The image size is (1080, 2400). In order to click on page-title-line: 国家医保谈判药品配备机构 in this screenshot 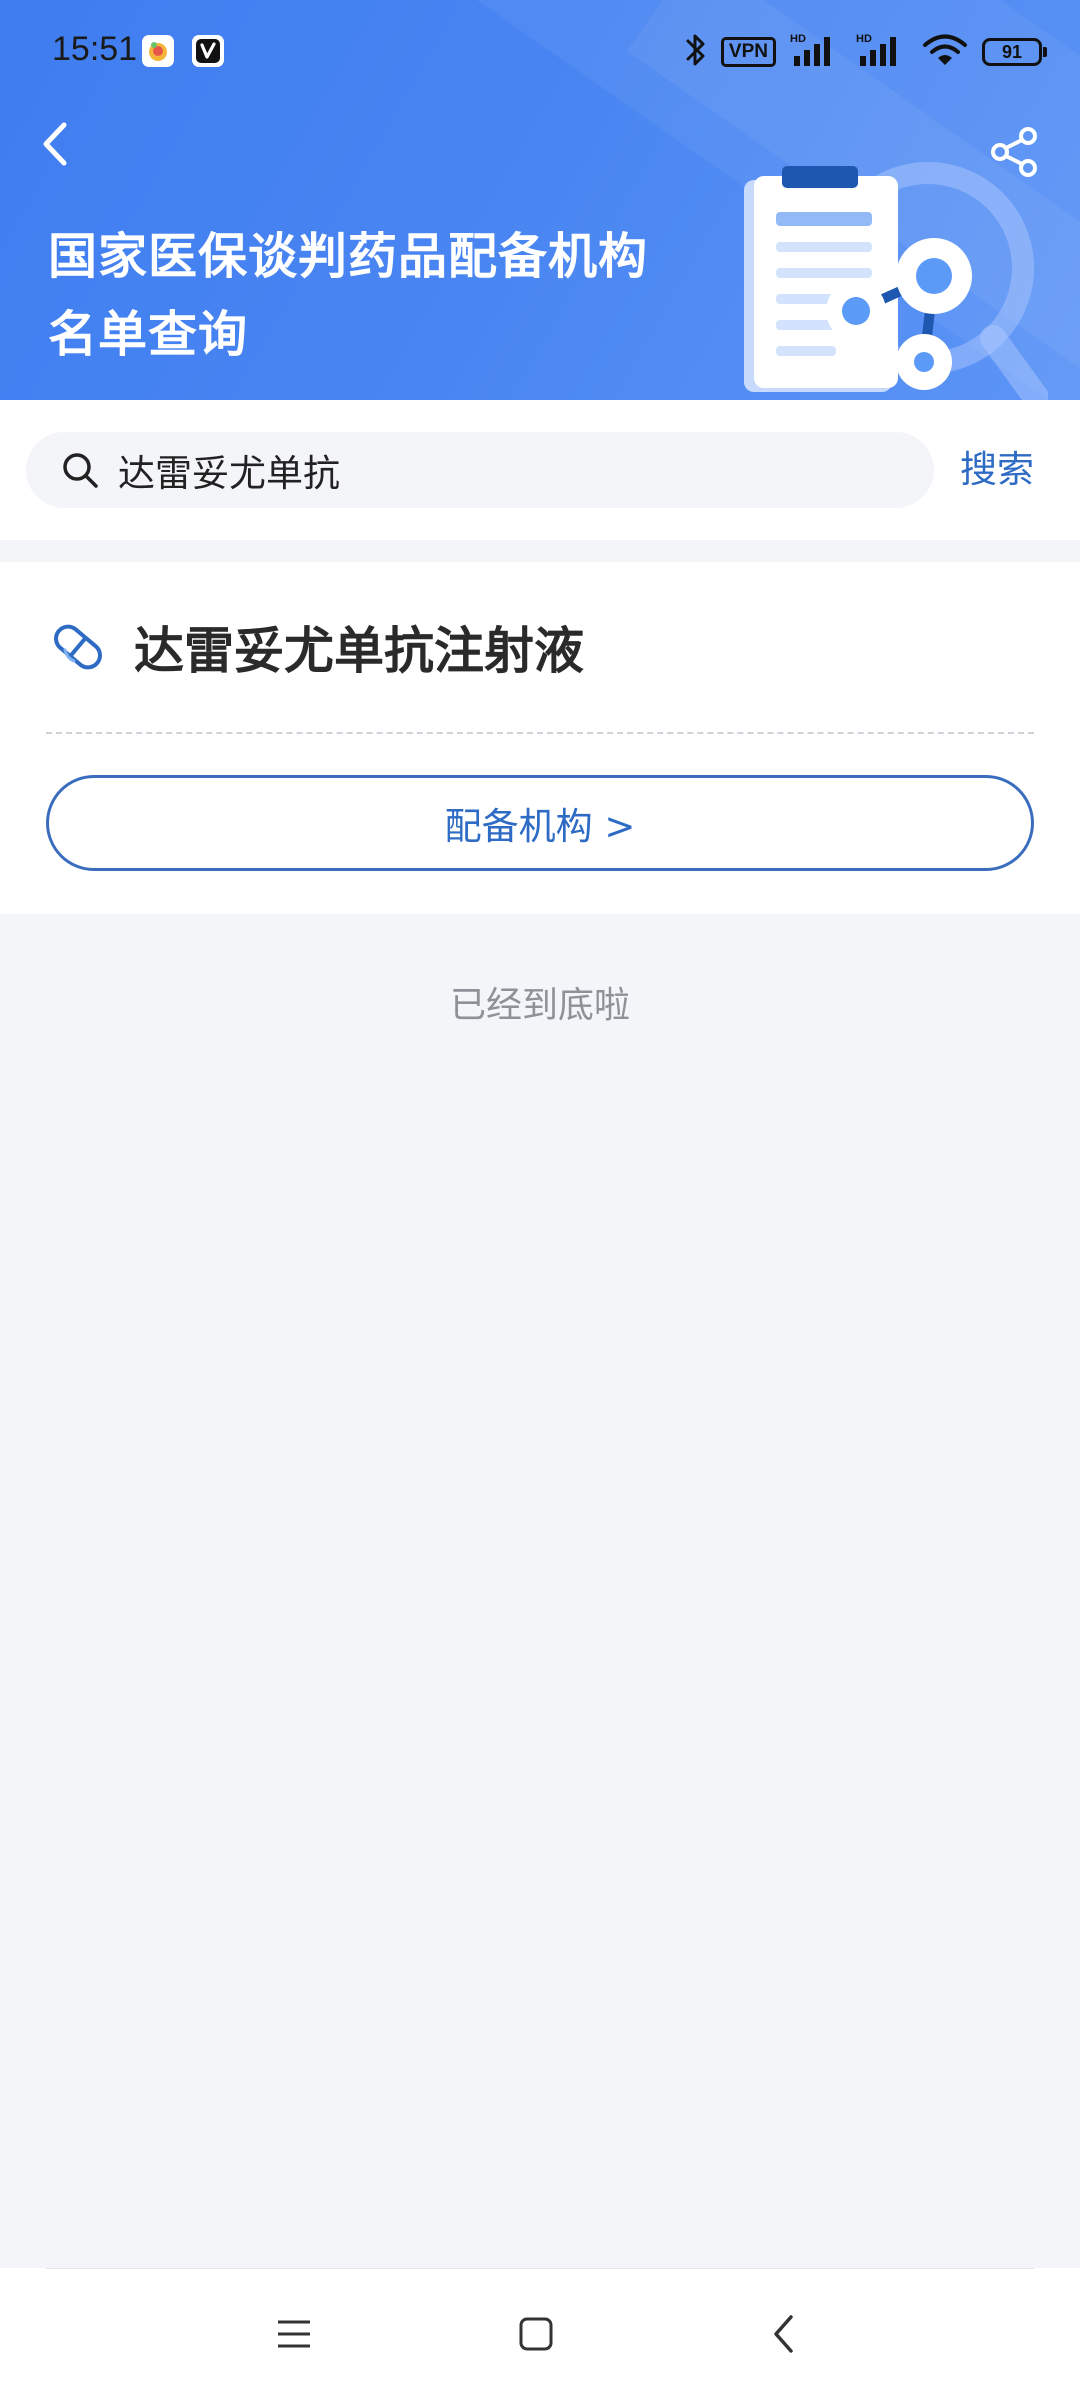, I will do `click(348, 256)`.